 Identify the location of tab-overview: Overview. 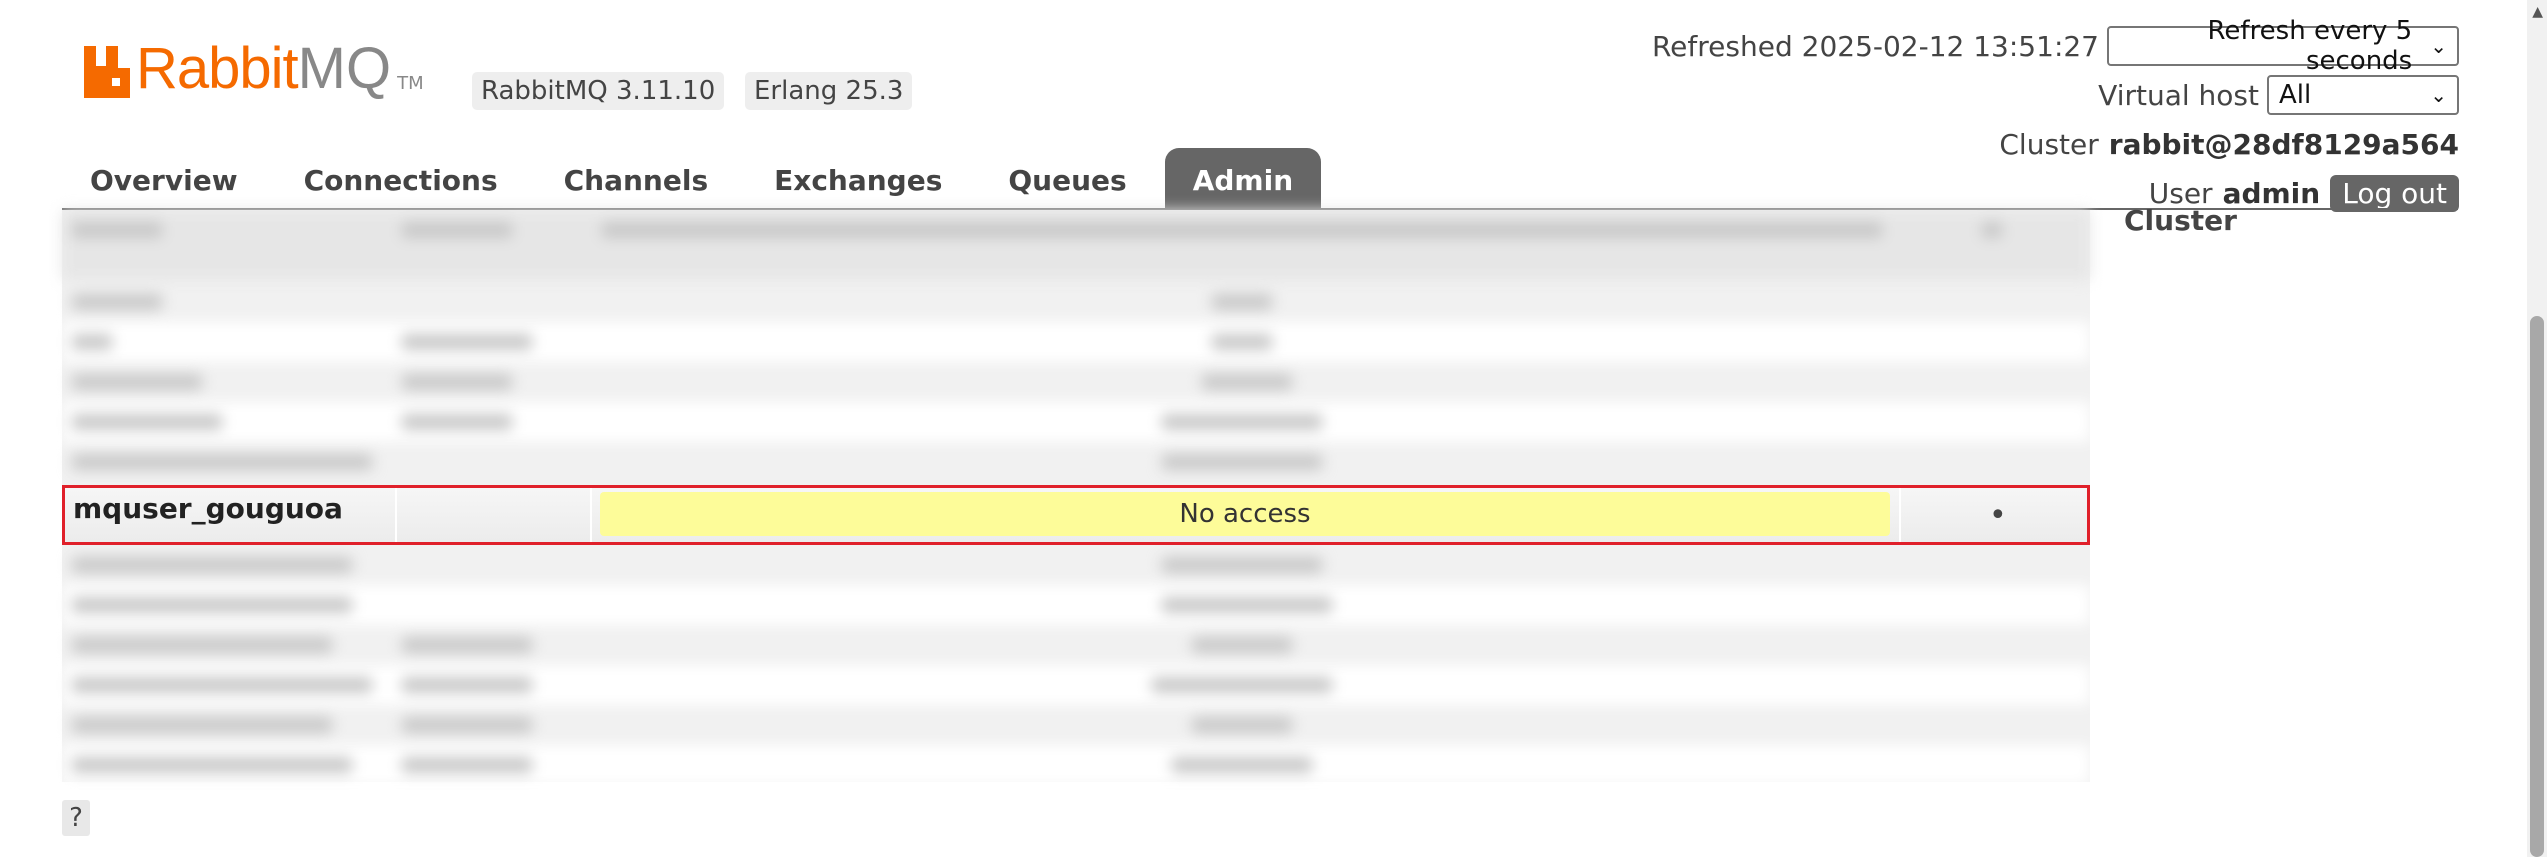
(164, 181).